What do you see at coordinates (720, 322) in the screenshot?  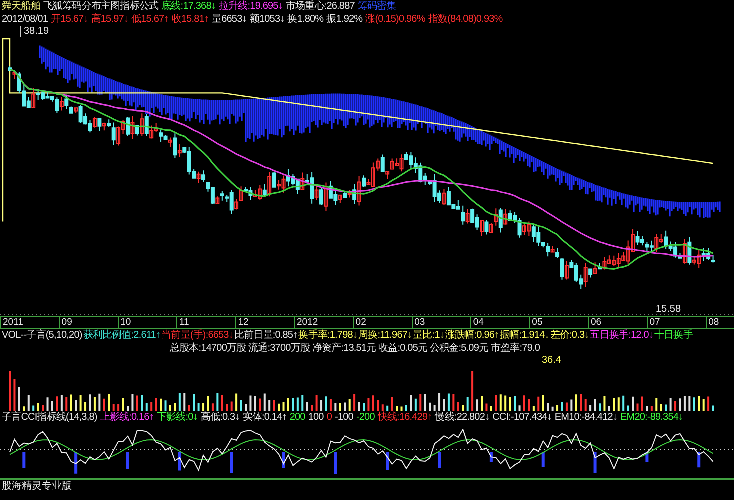 I see `date-axis-label: 08` at bounding box center [720, 322].